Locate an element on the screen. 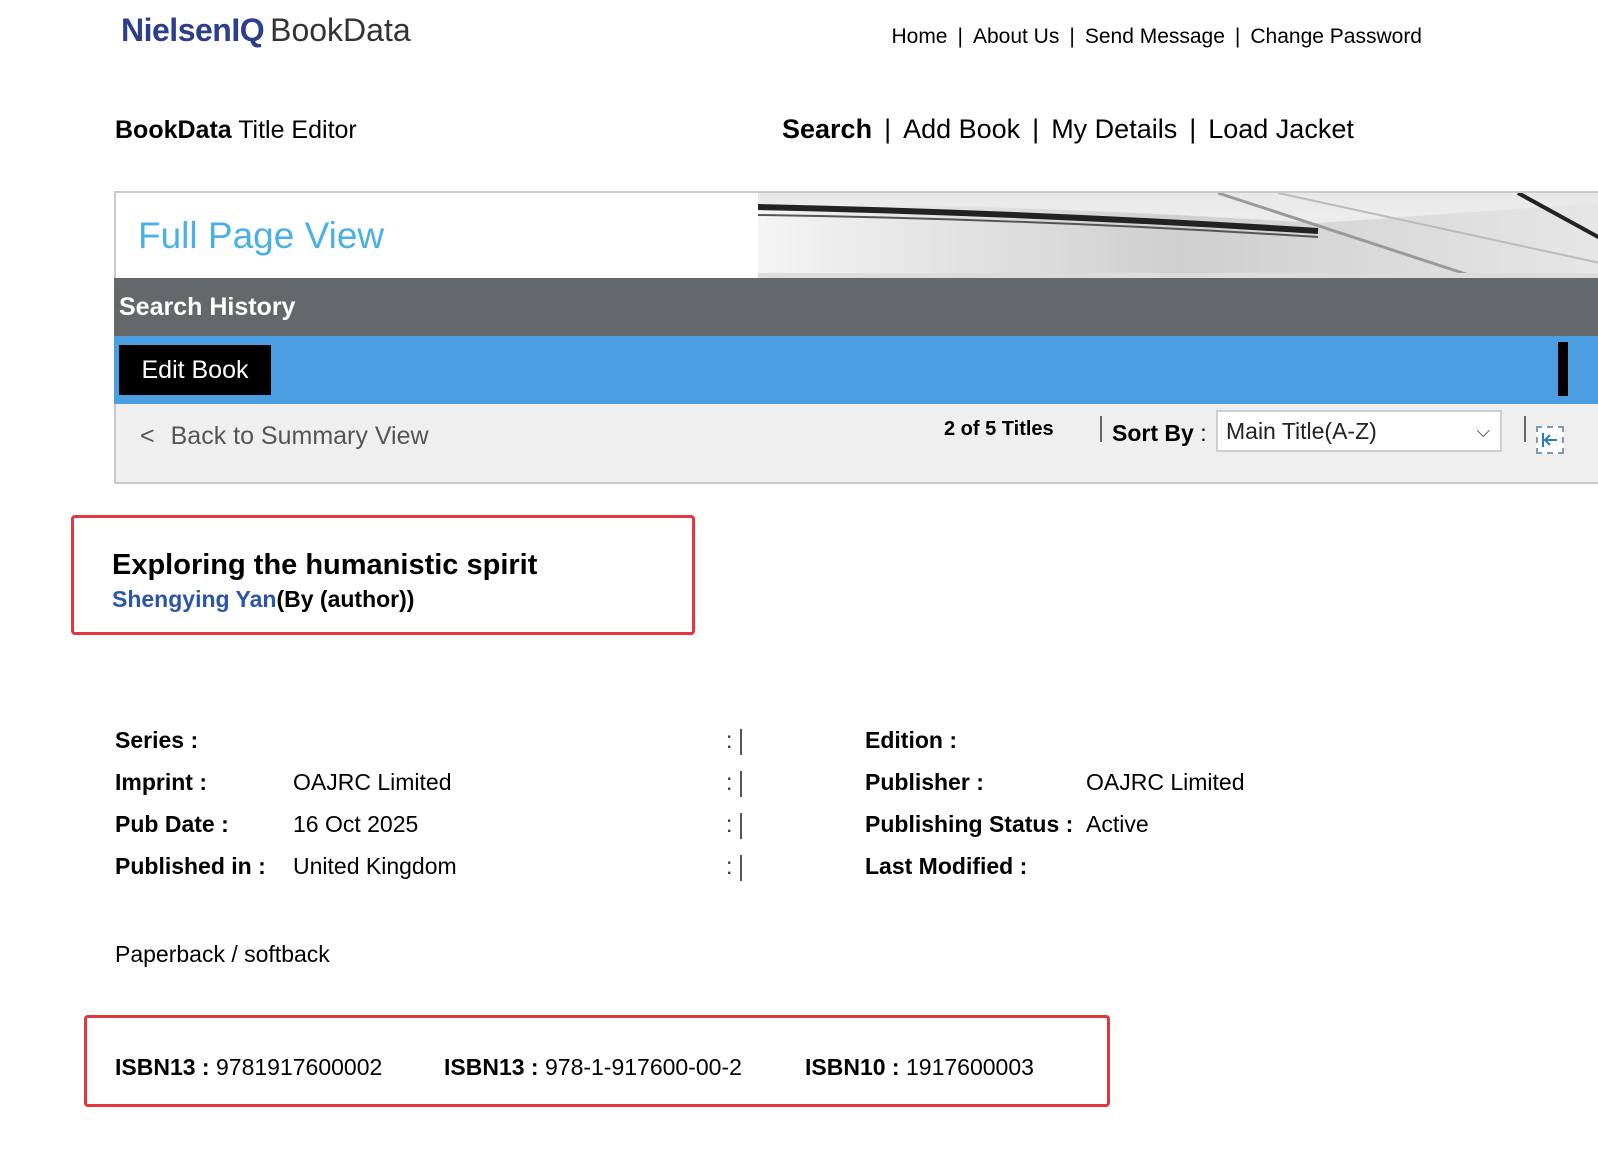 The width and height of the screenshot is (1598, 1162). books-banner-image is located at coordinates (1178, 235).